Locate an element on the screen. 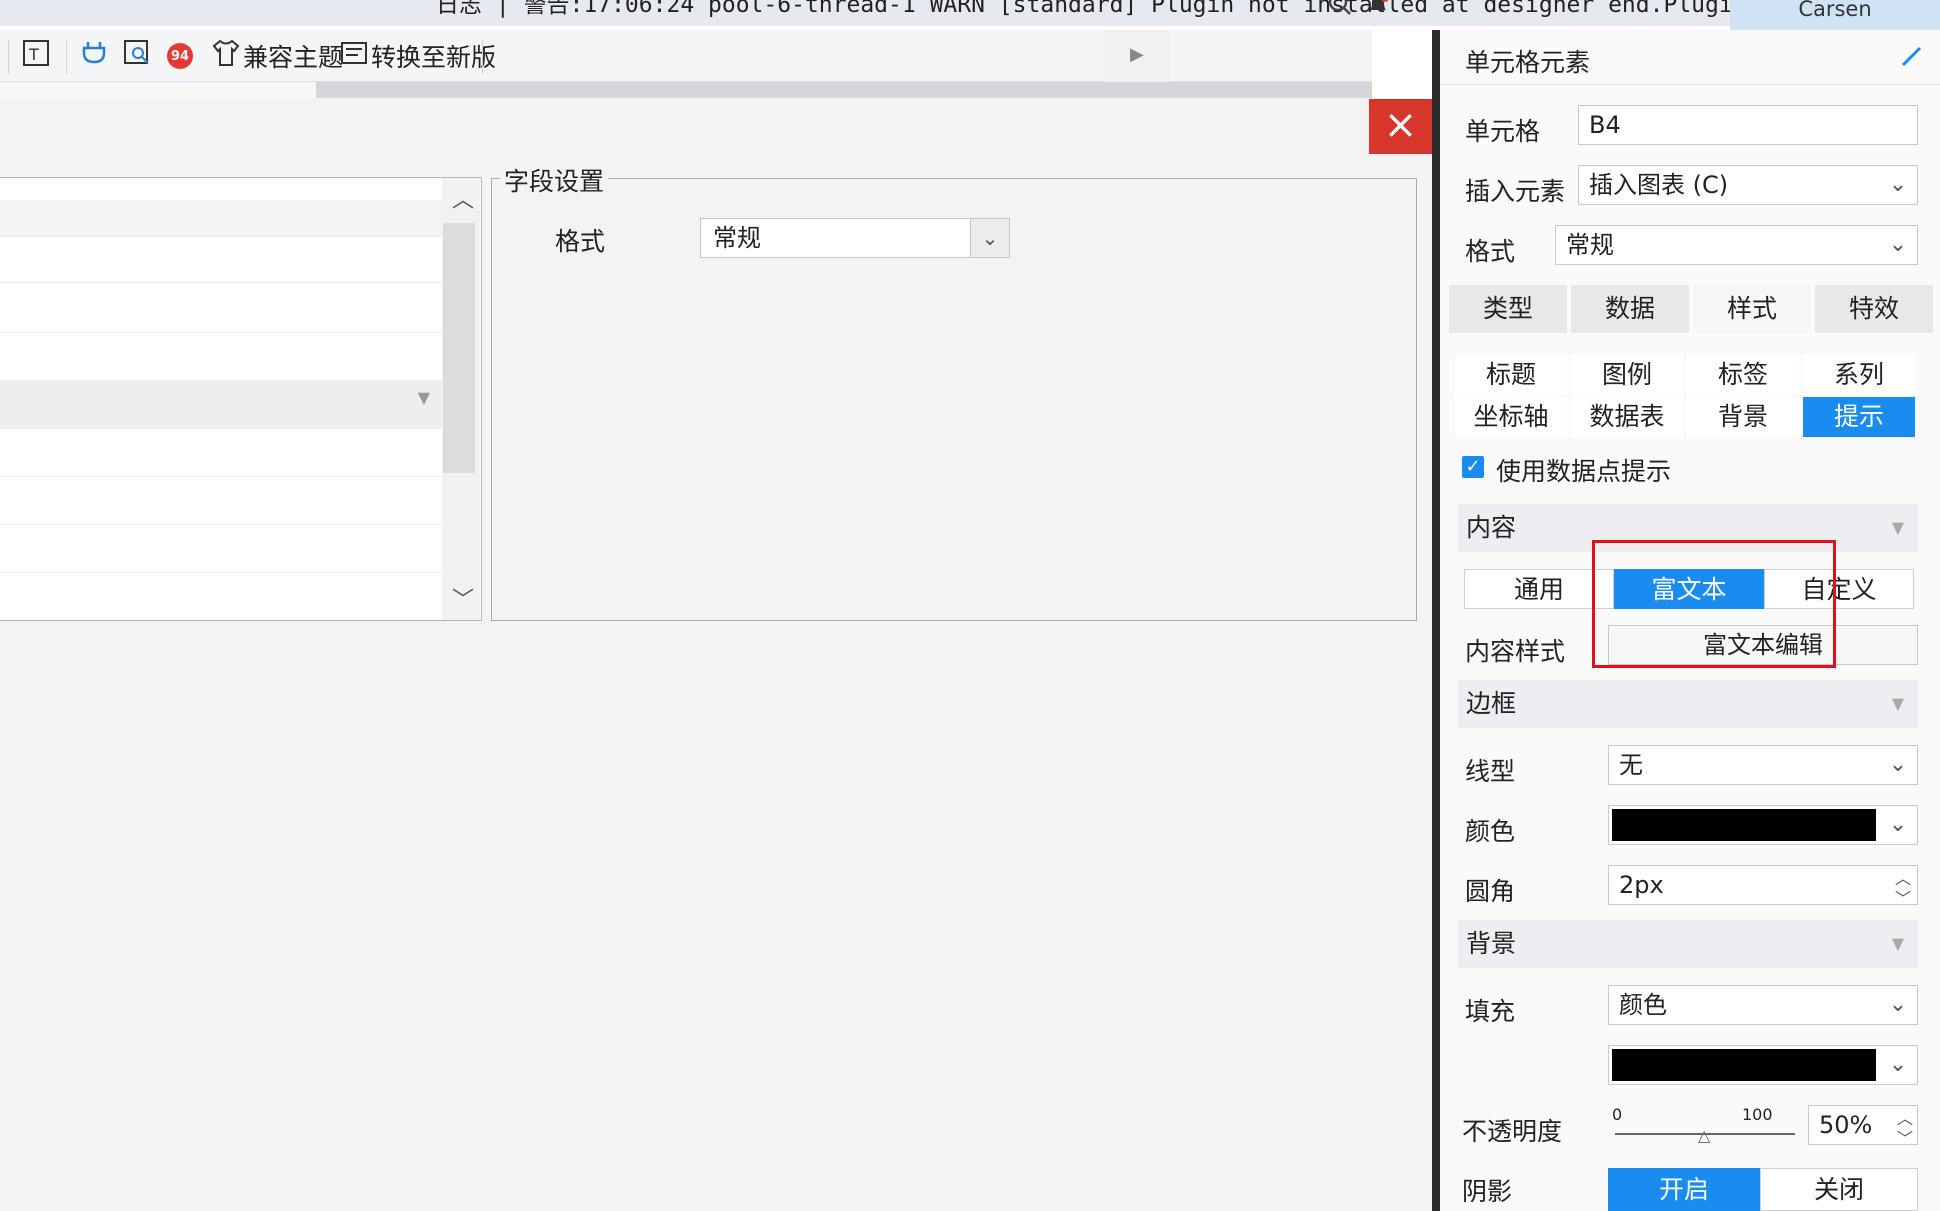 This screenshot has height=1211, width=1940. format-value: 常规 is located at coordinates (1590, 245).